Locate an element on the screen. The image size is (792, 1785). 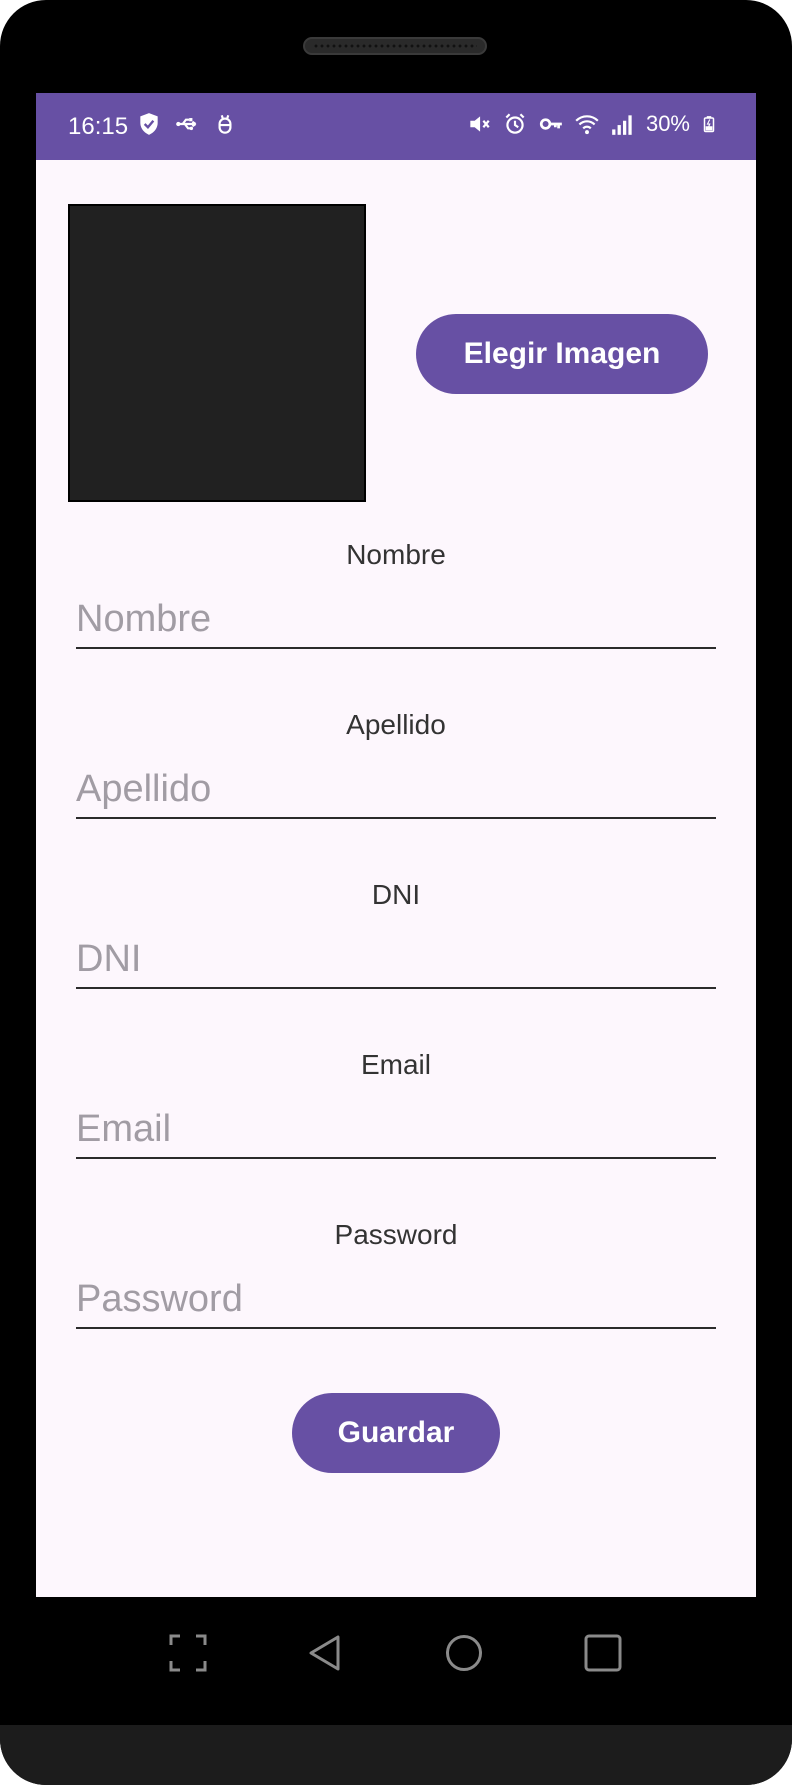
email-label: Email is located at coordinates (395, 1064).